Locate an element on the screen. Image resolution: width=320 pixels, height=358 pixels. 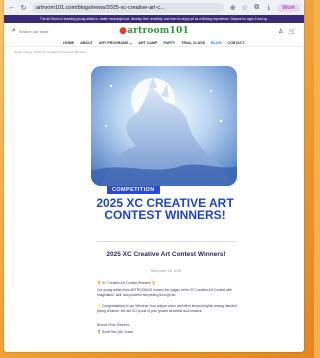
article-title: 2025 XC Creative Art Contest Winners! is located at coordinates (166, 254).